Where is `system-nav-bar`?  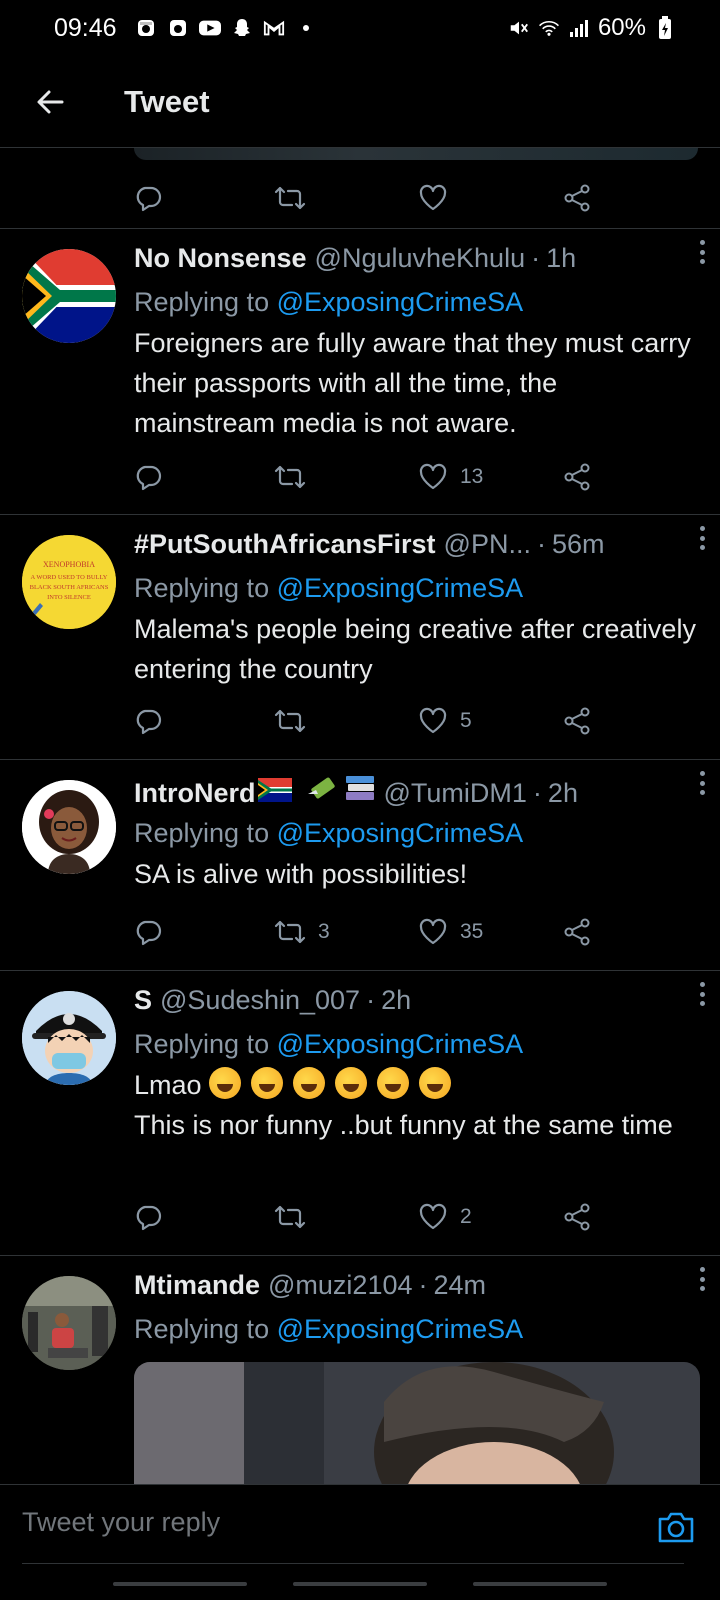 system-nav-bar is located at coordinates (360, 1584).